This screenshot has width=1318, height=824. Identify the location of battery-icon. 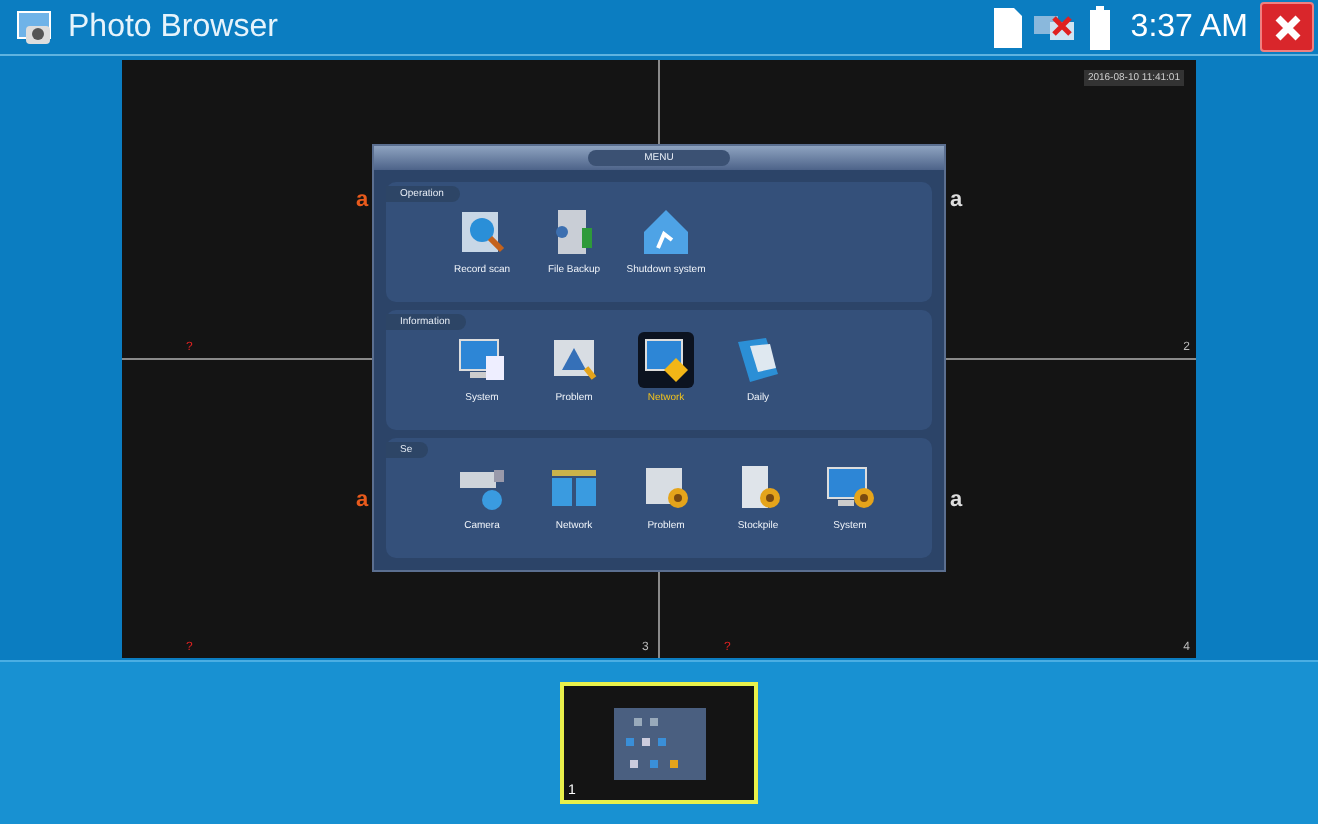
(1100, 27).